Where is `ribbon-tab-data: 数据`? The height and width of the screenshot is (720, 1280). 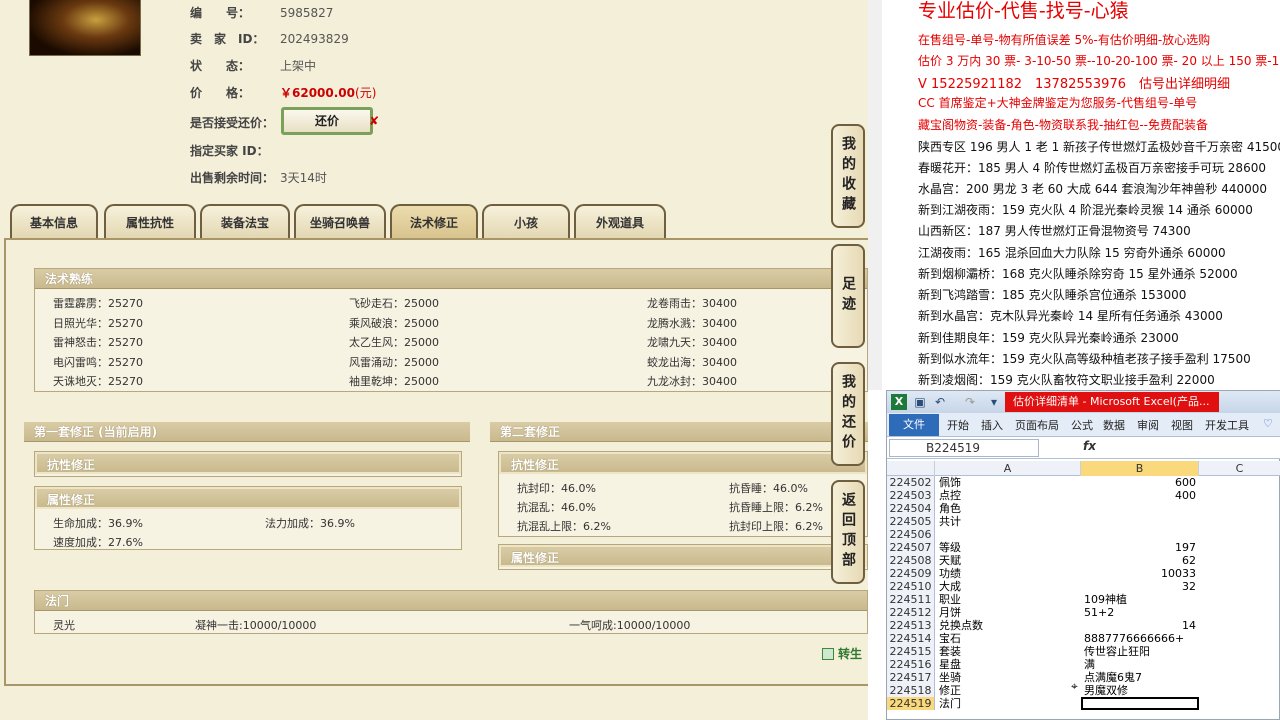 ribbon-tab-data: 数据 is located at coordinates (1114, 425).